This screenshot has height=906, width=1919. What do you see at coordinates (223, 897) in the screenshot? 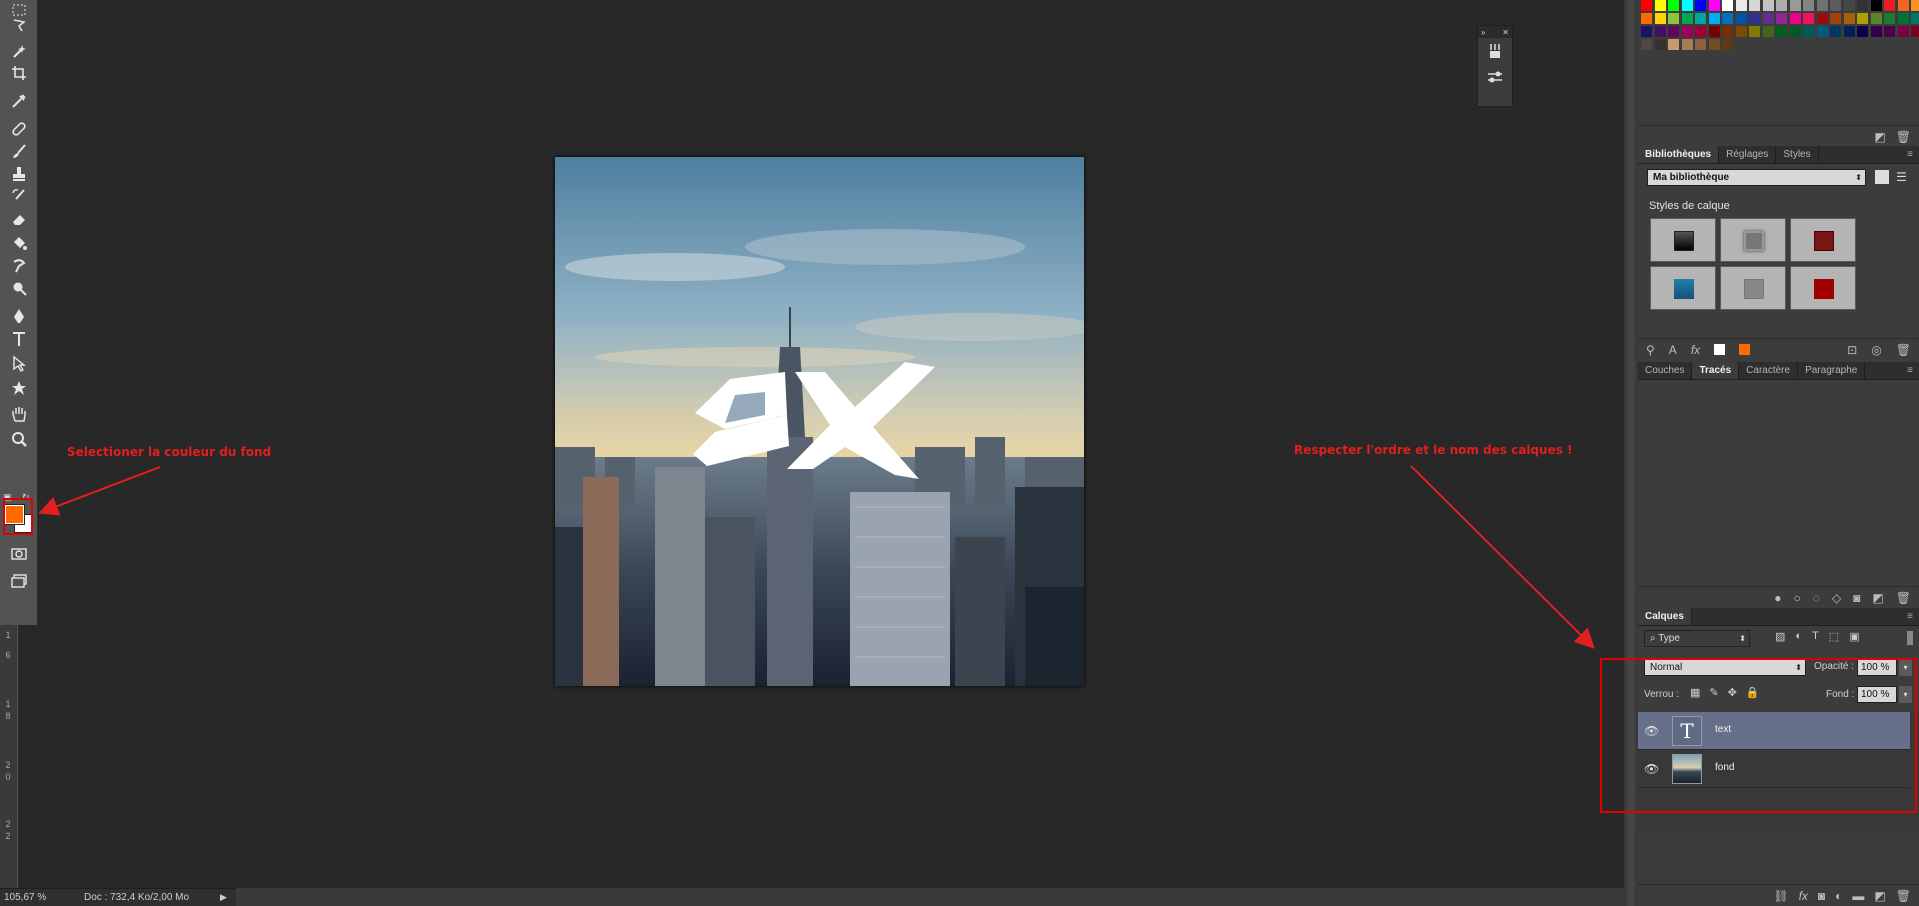
I see `status-menu-icon: ▶` at bounding box center [223, 897].